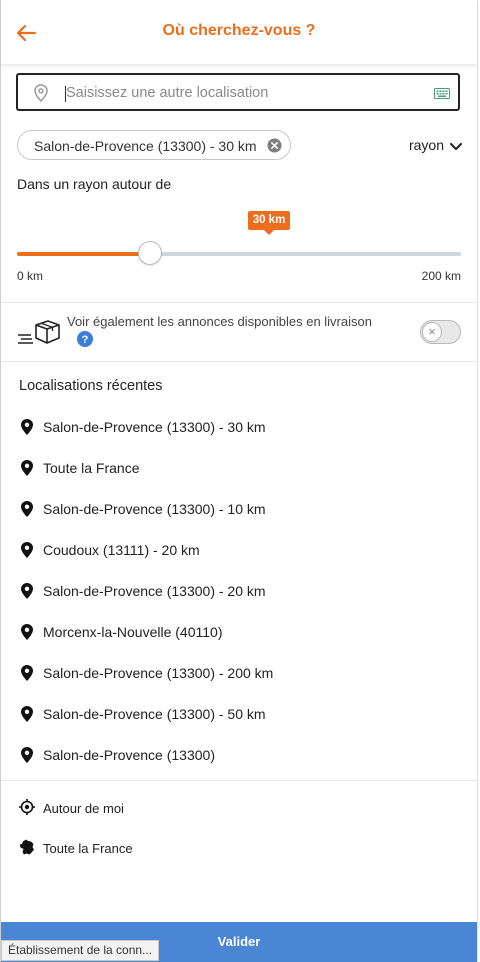 The width and height of the screenshot is (480, 962). Describe the element at coordinates (456, 146) in the screenshot. I see `chevron-down-icon` at that location.